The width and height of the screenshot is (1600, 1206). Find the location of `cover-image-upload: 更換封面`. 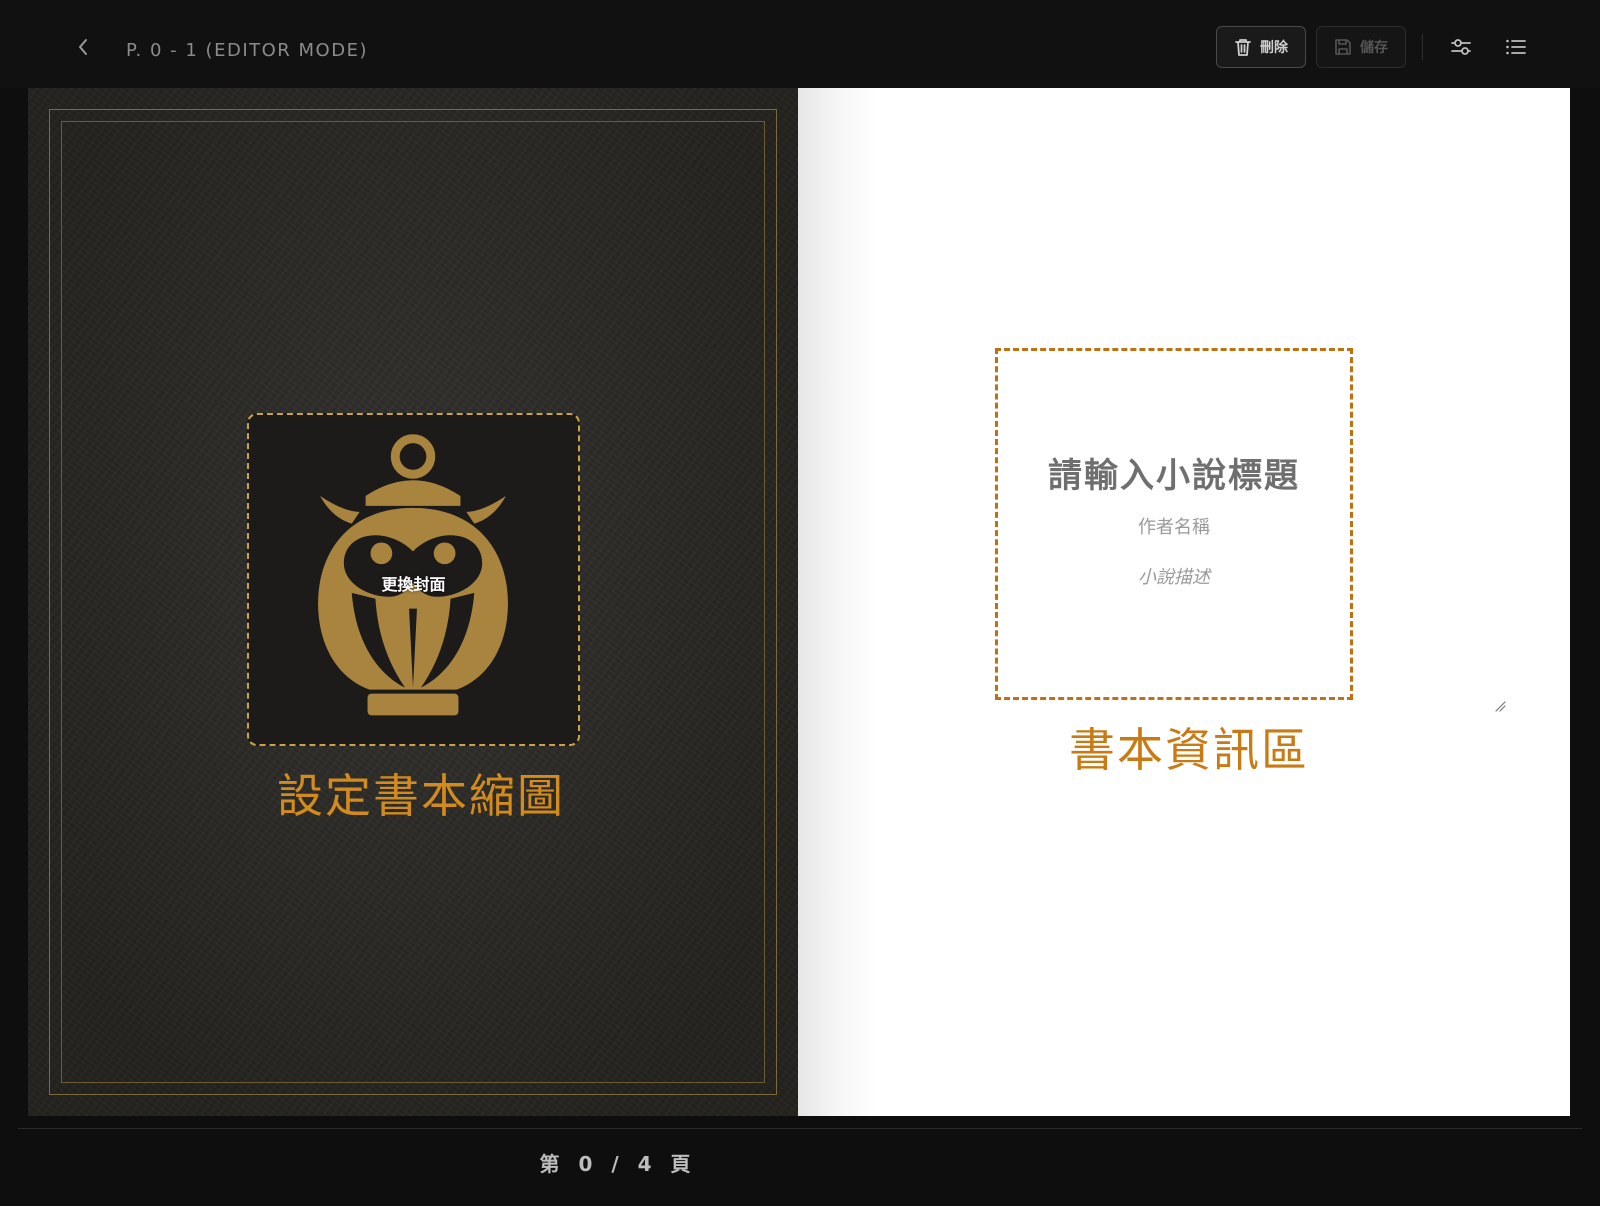

cover-image-upload: 更換封面 is located at coordinates (413, 579).